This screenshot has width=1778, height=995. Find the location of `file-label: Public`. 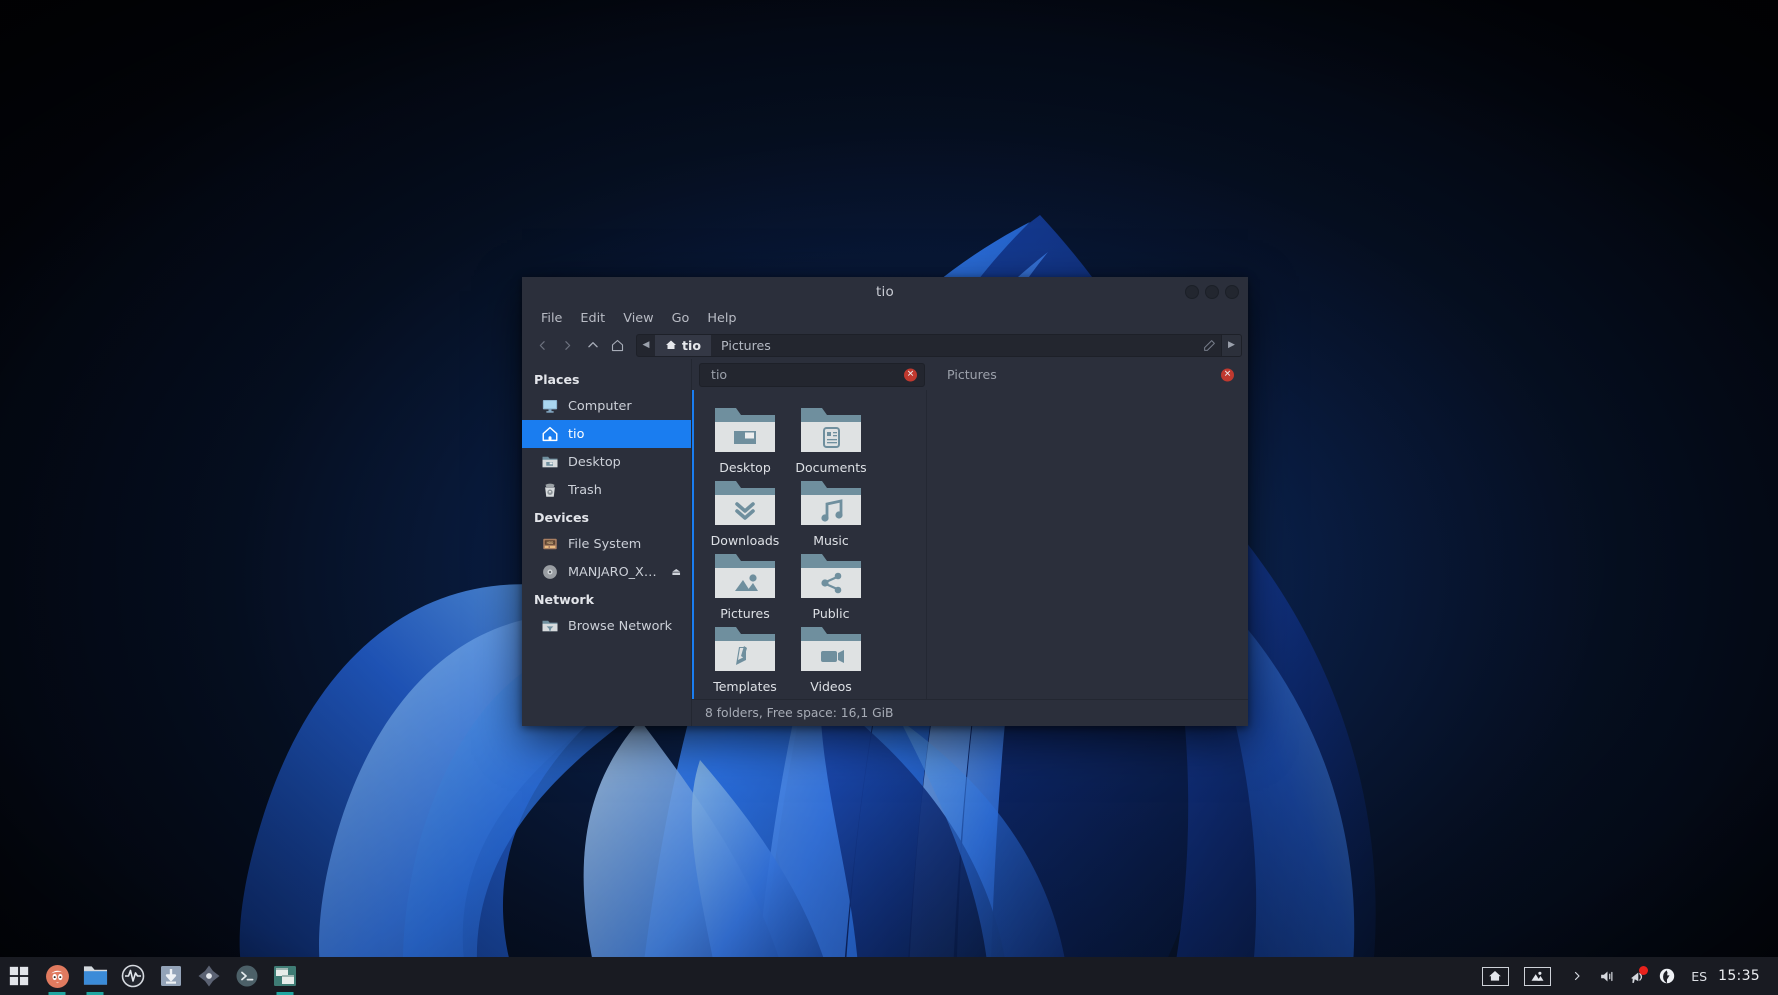

file-label: Public is located at coordinates (831, 613).